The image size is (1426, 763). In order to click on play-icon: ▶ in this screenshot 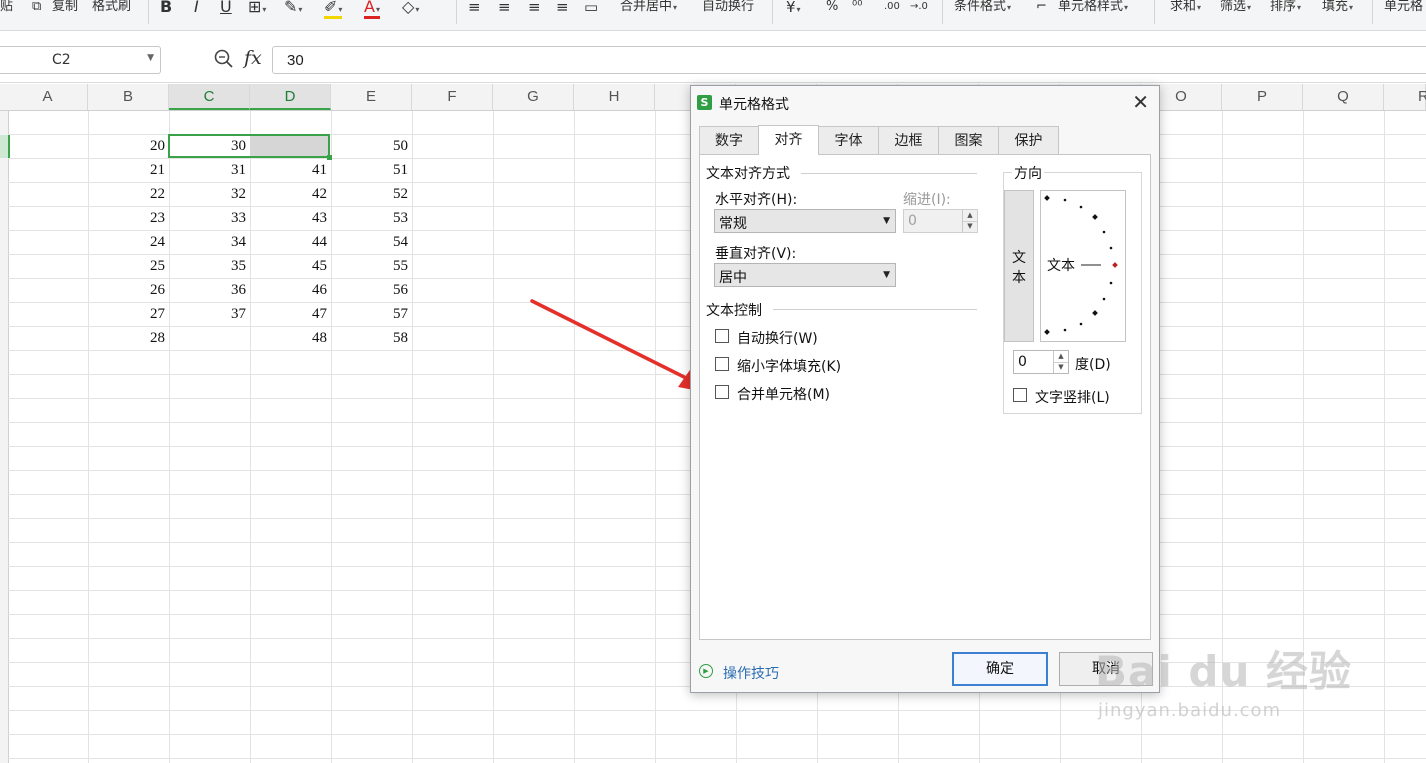, I will do `click(706, 671)`.